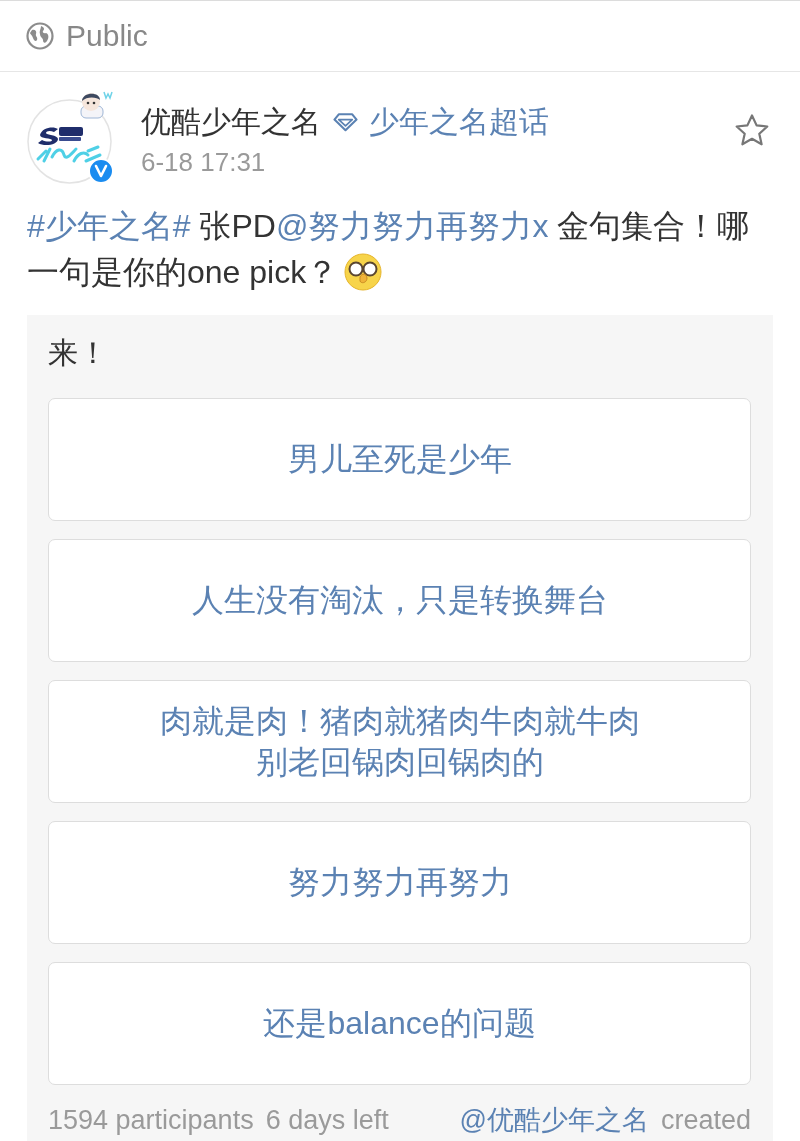  I want to click on post-text: #少年之名# 张PD@努力努力再努力x 金句集合！哪一句是你的one pick？, so click(389, 250).